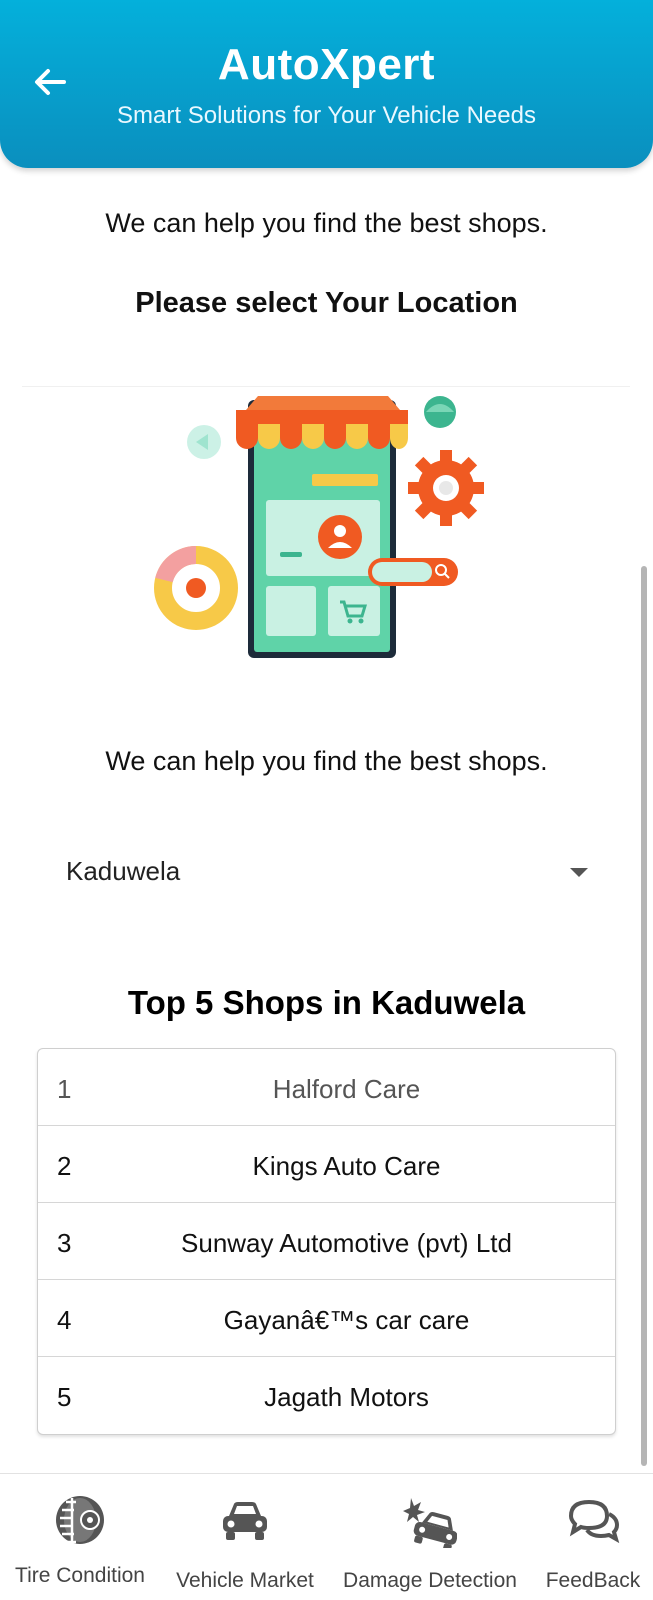  What do you see at coordinates (326, 223) in the screenshot?
I see `help-text: We can help you find the best shops.` at bounding box center [326, 223].